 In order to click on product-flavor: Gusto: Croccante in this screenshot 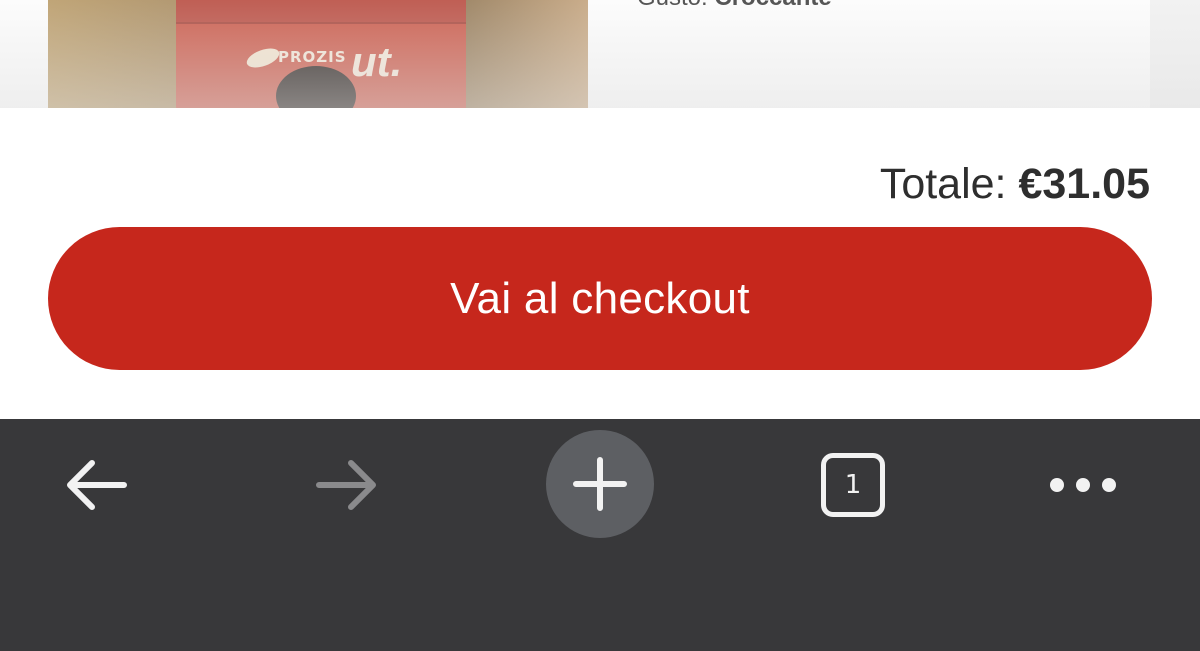, I will do `click(734, 6)`.